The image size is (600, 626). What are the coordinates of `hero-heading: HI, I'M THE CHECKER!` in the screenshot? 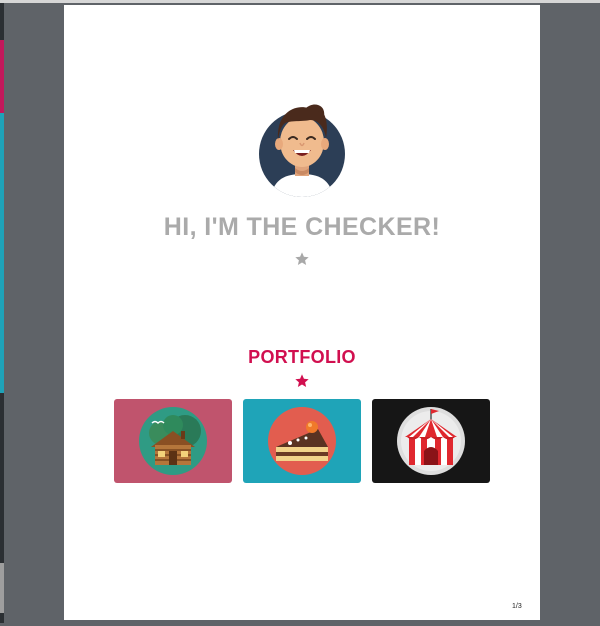 It's located at (302, 227).